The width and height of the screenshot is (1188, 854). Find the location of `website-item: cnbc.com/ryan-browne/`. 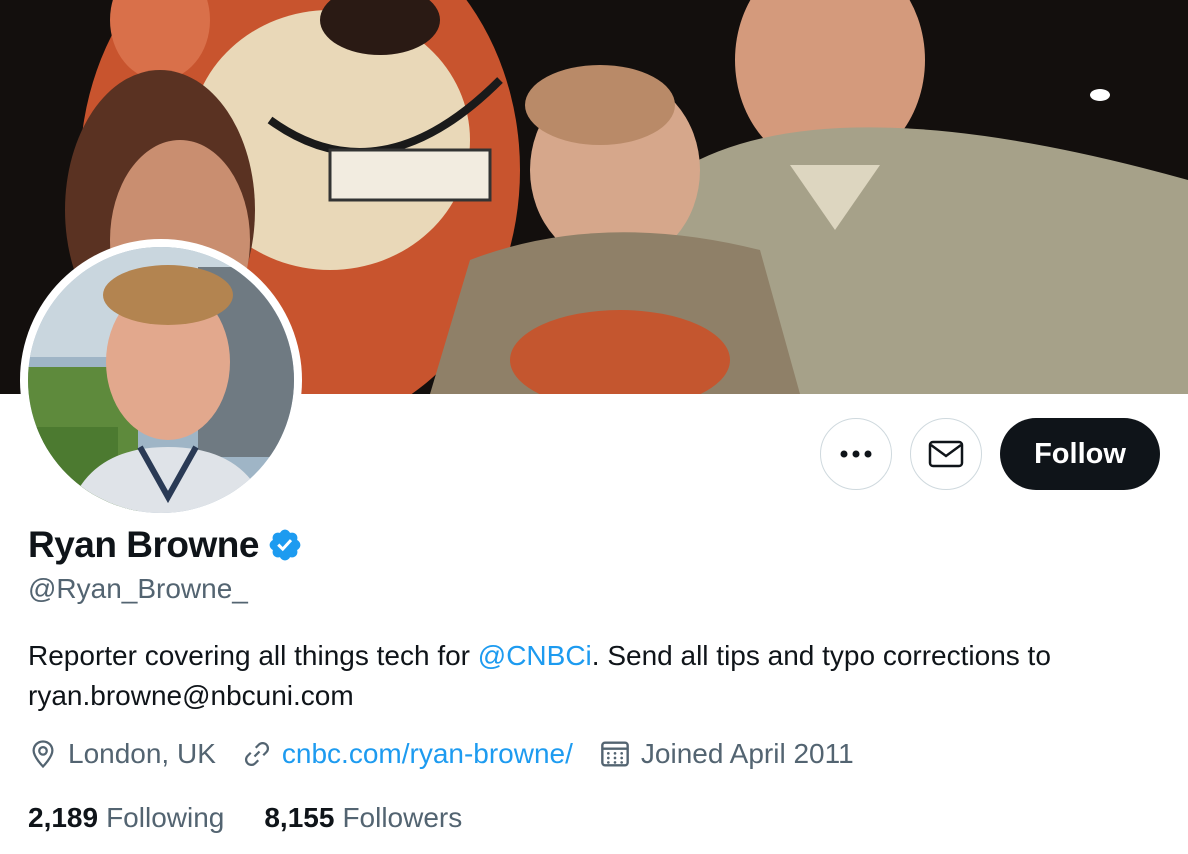

website-item: cnbc.com/ryan-browne/ is located at coordinates (407, 754).